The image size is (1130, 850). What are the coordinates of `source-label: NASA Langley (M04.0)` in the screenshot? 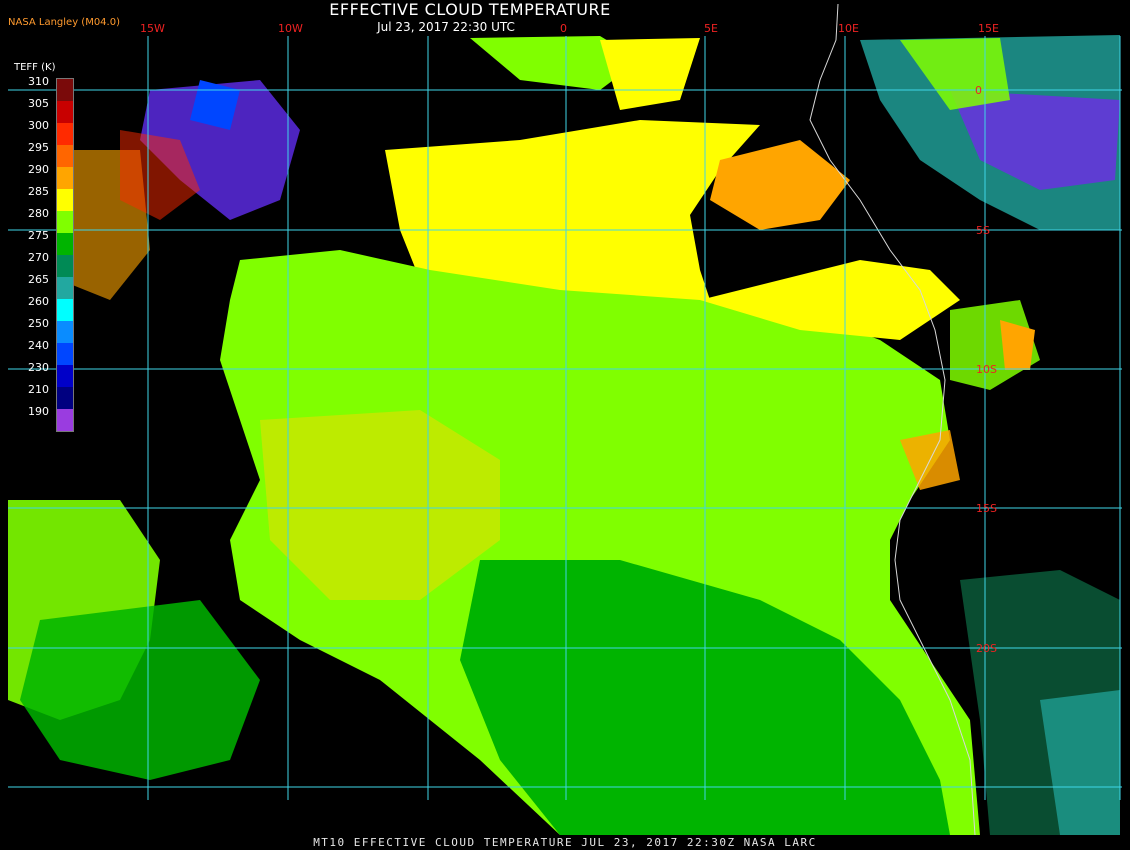 It's located at (64, 22).